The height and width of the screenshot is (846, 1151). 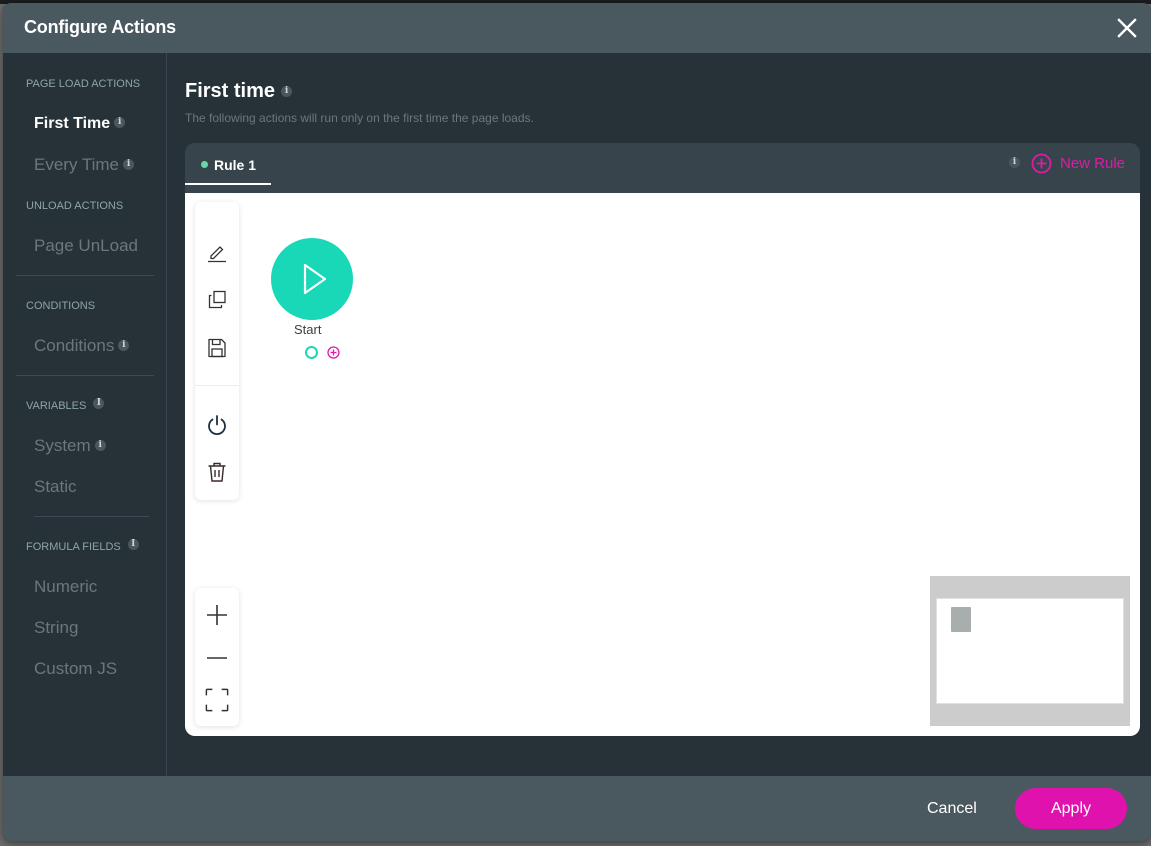 I want to click on minimap-viewport, so click(x=1030, y=651).